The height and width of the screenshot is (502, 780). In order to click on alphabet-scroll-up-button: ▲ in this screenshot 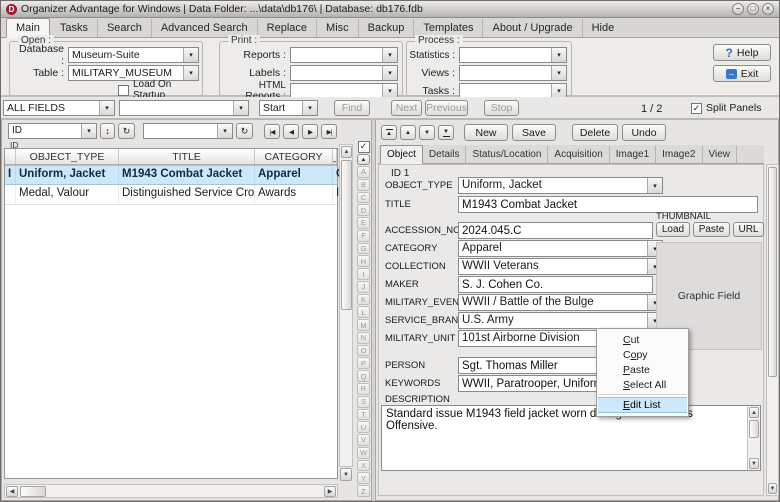, I will do `click(363, 159)`.